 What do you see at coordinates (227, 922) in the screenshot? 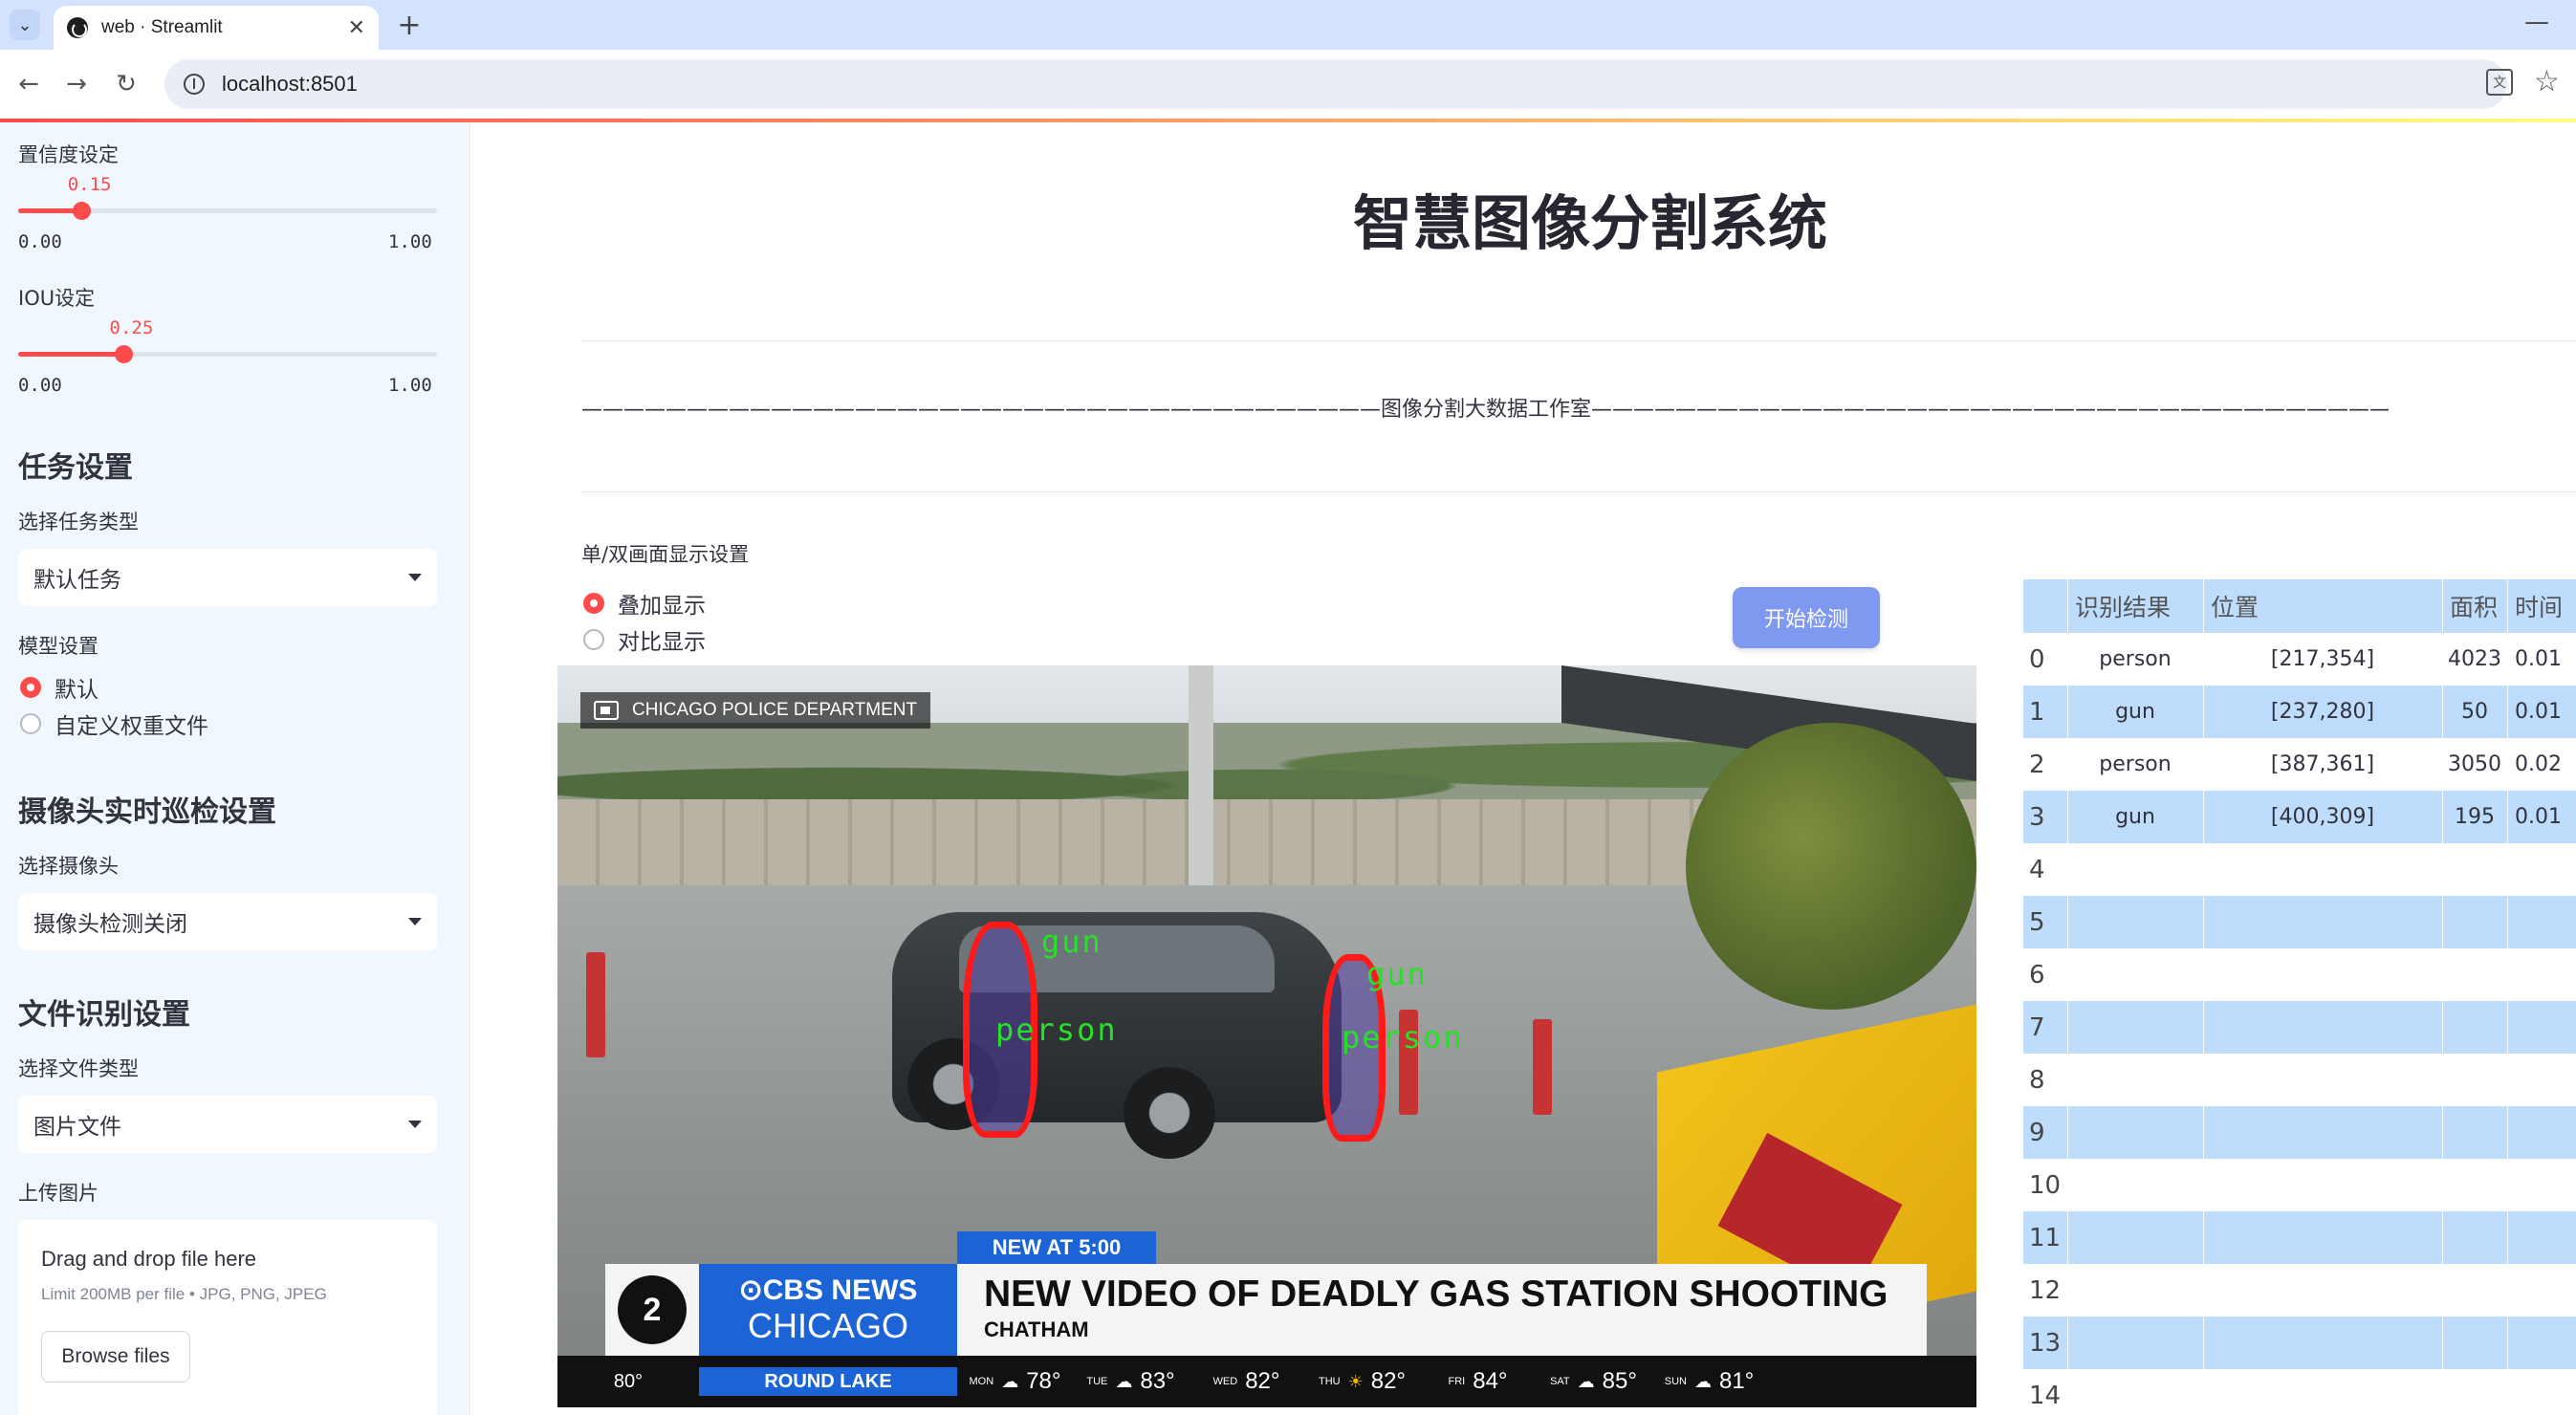
I see `camera-select: 摄像头检测关闭` at bounding box center [227, 922].